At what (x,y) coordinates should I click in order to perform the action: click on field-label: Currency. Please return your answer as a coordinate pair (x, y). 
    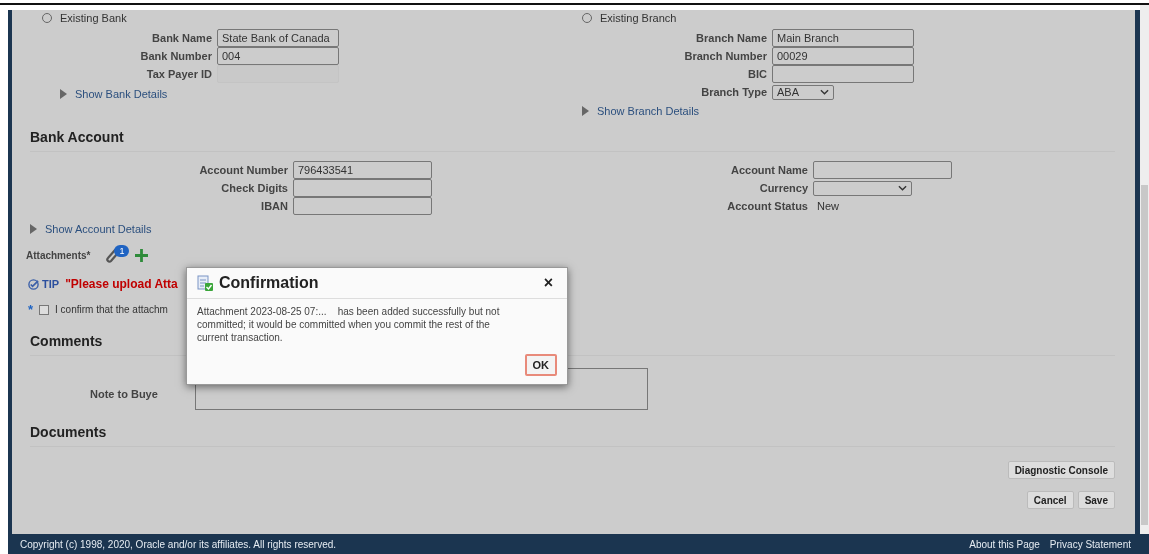
    Looking at the image, I should click on (783, 188).